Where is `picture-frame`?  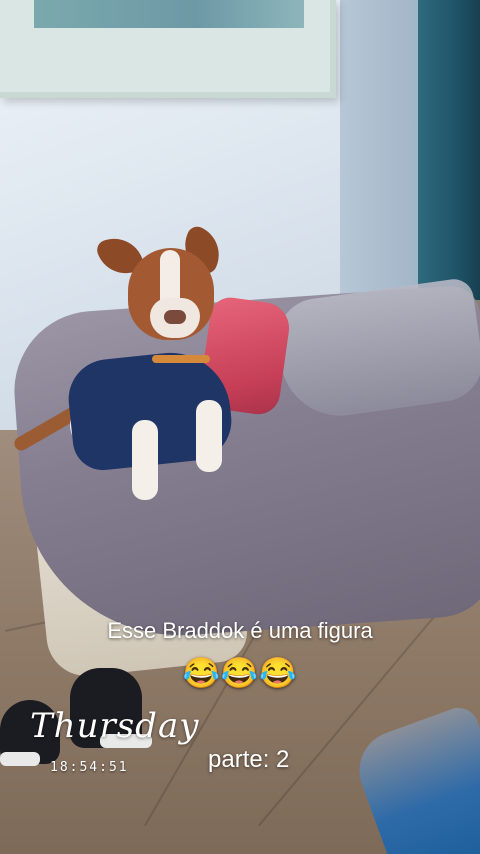 picture-frame is located at coordinates (168, 49).